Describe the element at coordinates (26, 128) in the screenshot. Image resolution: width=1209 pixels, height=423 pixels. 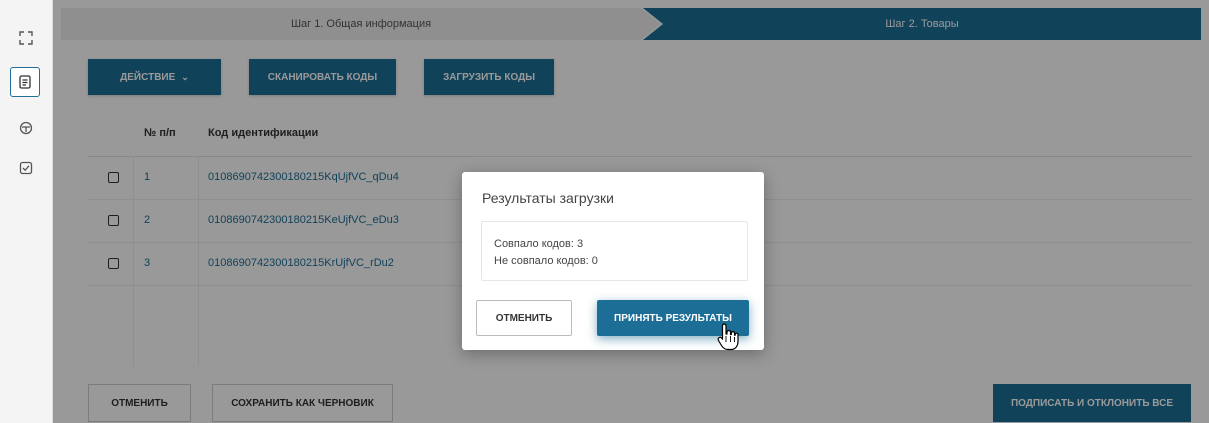
I see `box-icon` at that location.